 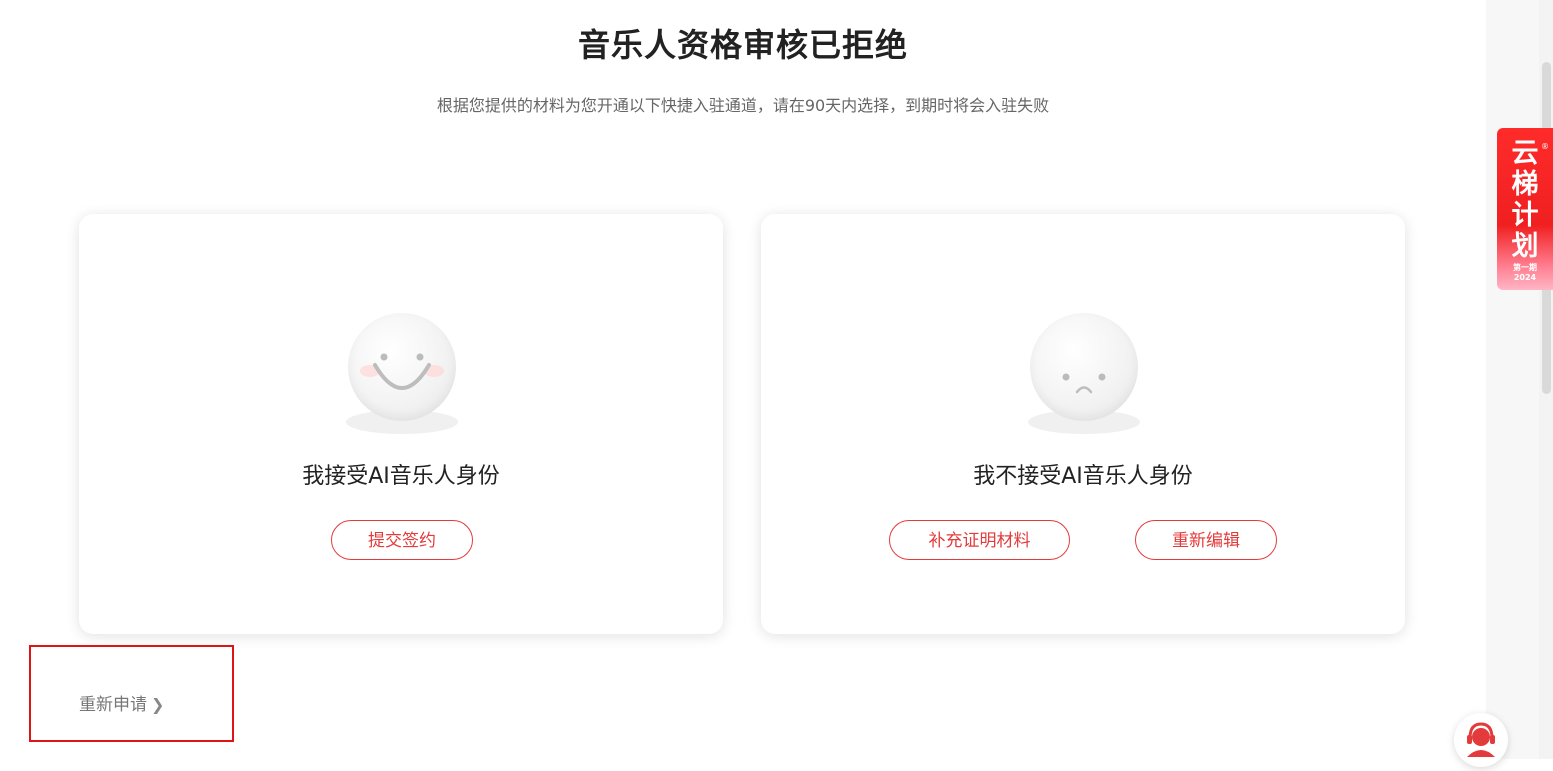 I want to click on yunti-plan-promo: 云梯计划 ® 第一期 2024, so click(x=1525, y=209).